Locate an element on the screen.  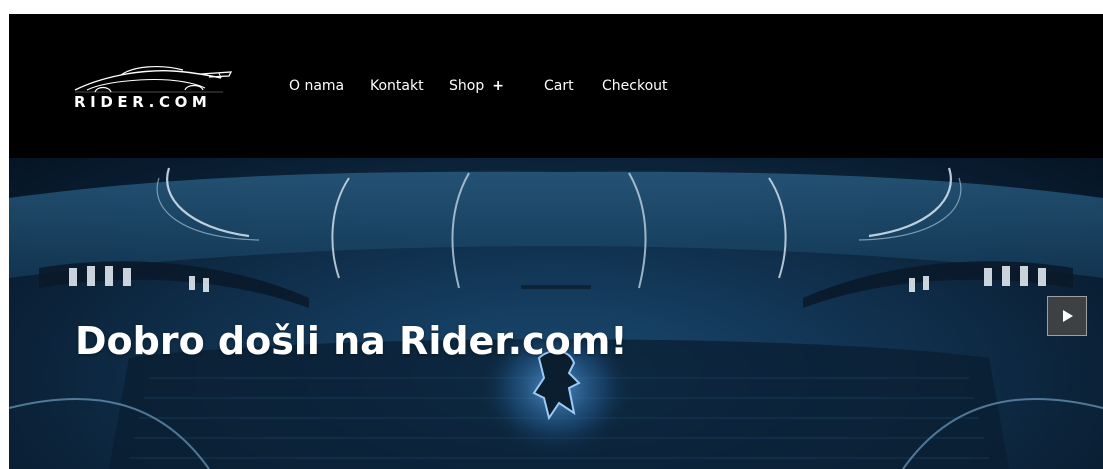
site-logo: RIDER.COM is located at coordinates (153, 92).